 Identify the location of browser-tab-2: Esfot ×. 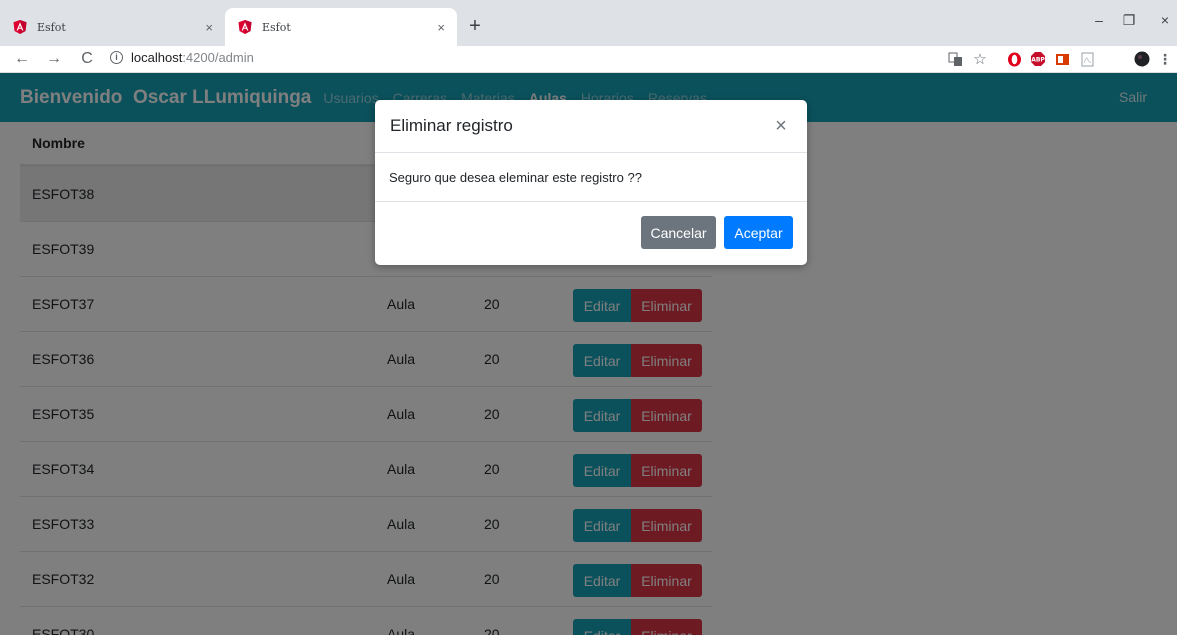
(341, 27).